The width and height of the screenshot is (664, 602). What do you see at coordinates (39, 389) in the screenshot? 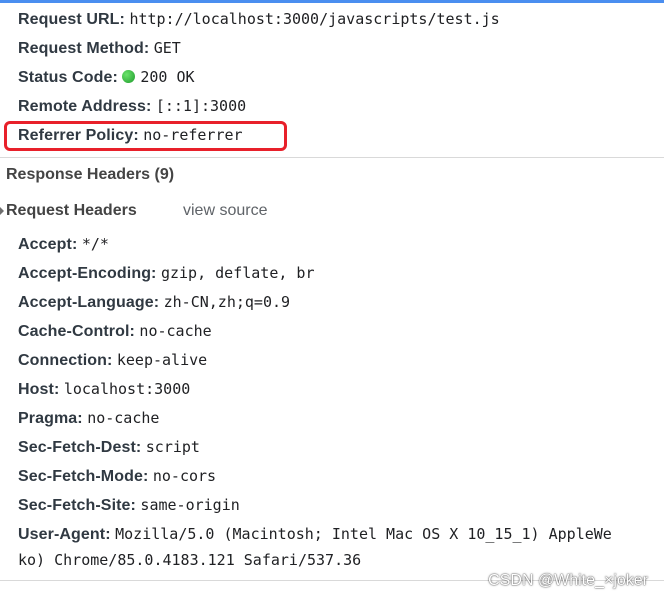
I see `header-key: Host:` at bounding box center [39, 389].